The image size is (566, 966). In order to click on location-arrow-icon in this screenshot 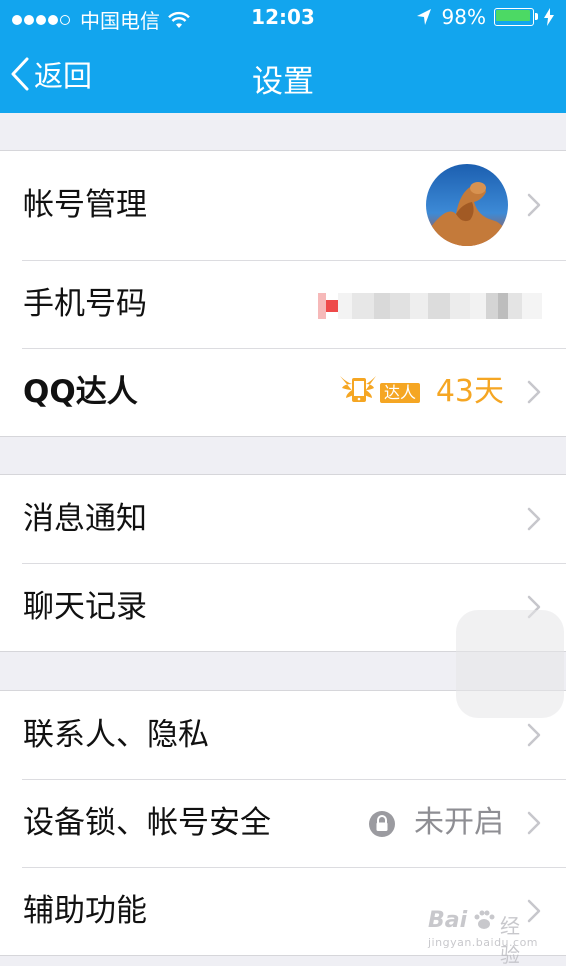, I will do `click(423, 17)`.